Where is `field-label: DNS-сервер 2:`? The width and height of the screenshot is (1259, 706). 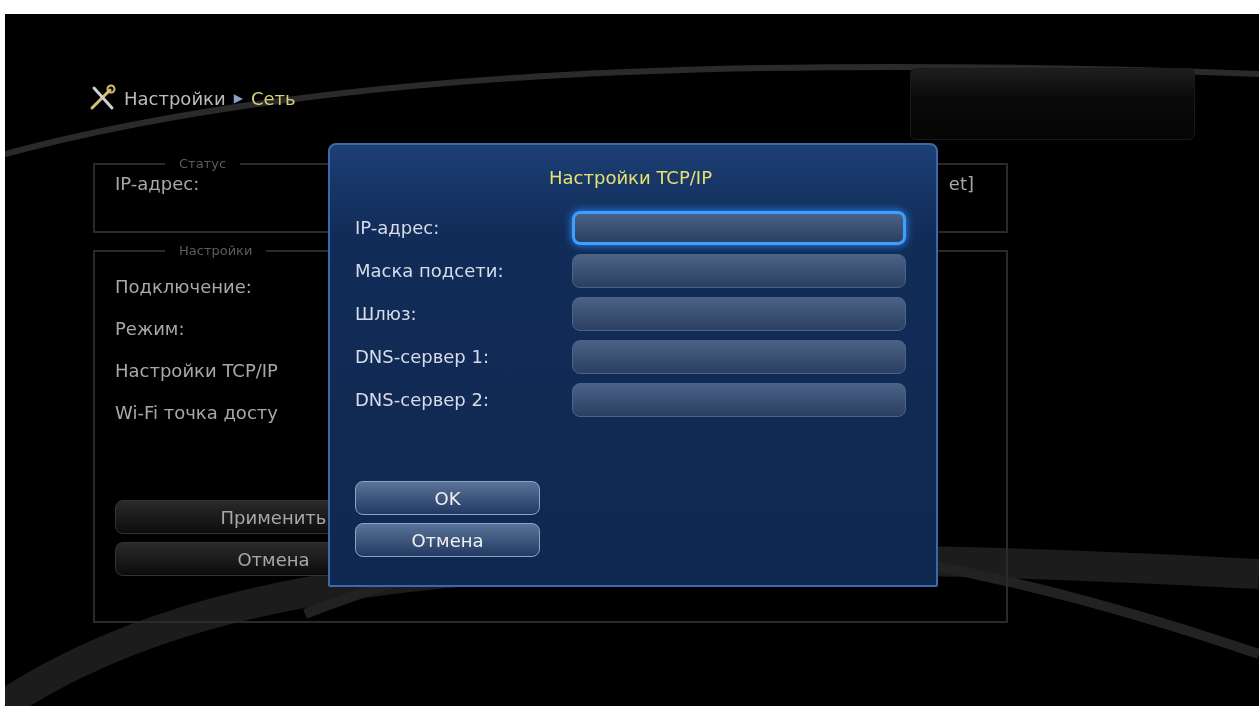
field-label: DNS-сервер 2: is located at coordinates (422, 399).